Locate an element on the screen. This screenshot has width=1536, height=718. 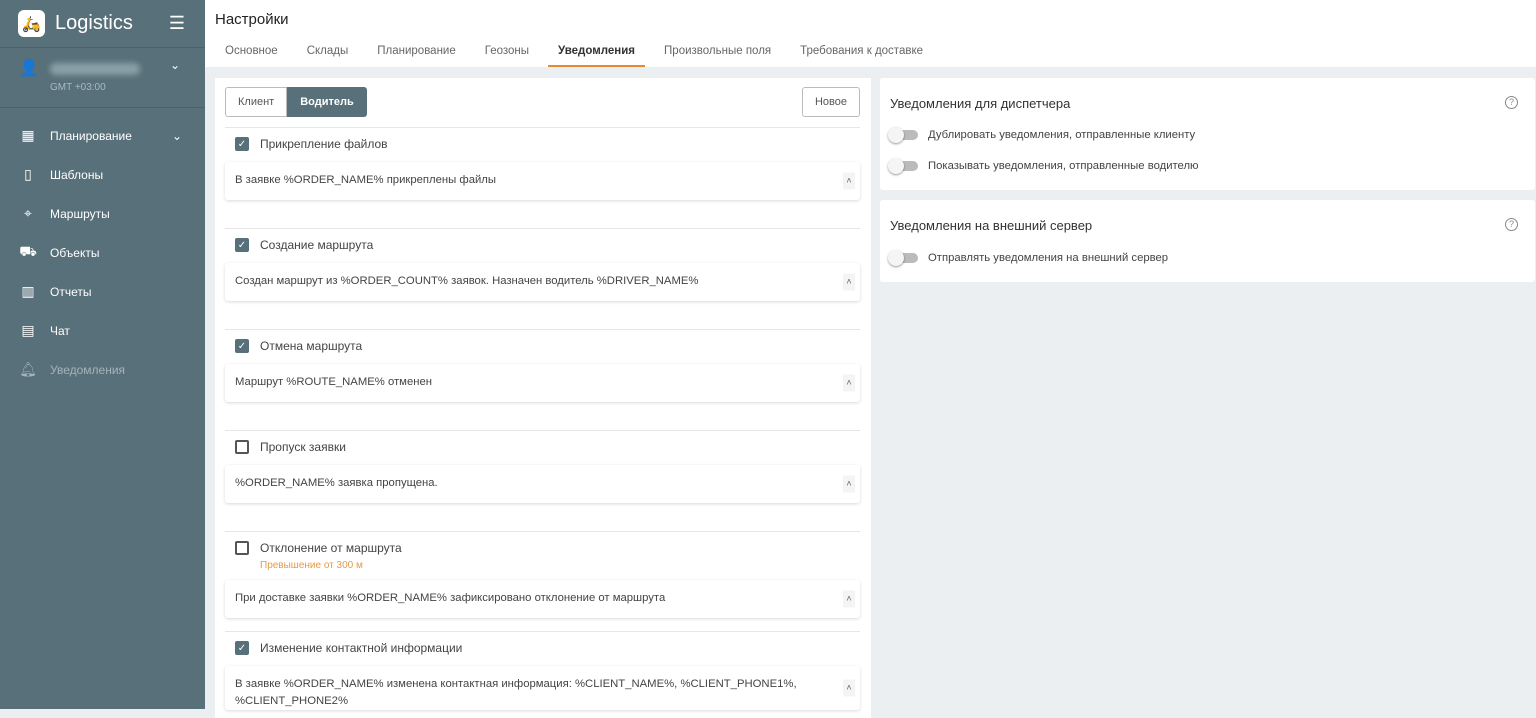
sidebar-item-templates: ▯ Шаблоны is located at coordinates (102, 174).